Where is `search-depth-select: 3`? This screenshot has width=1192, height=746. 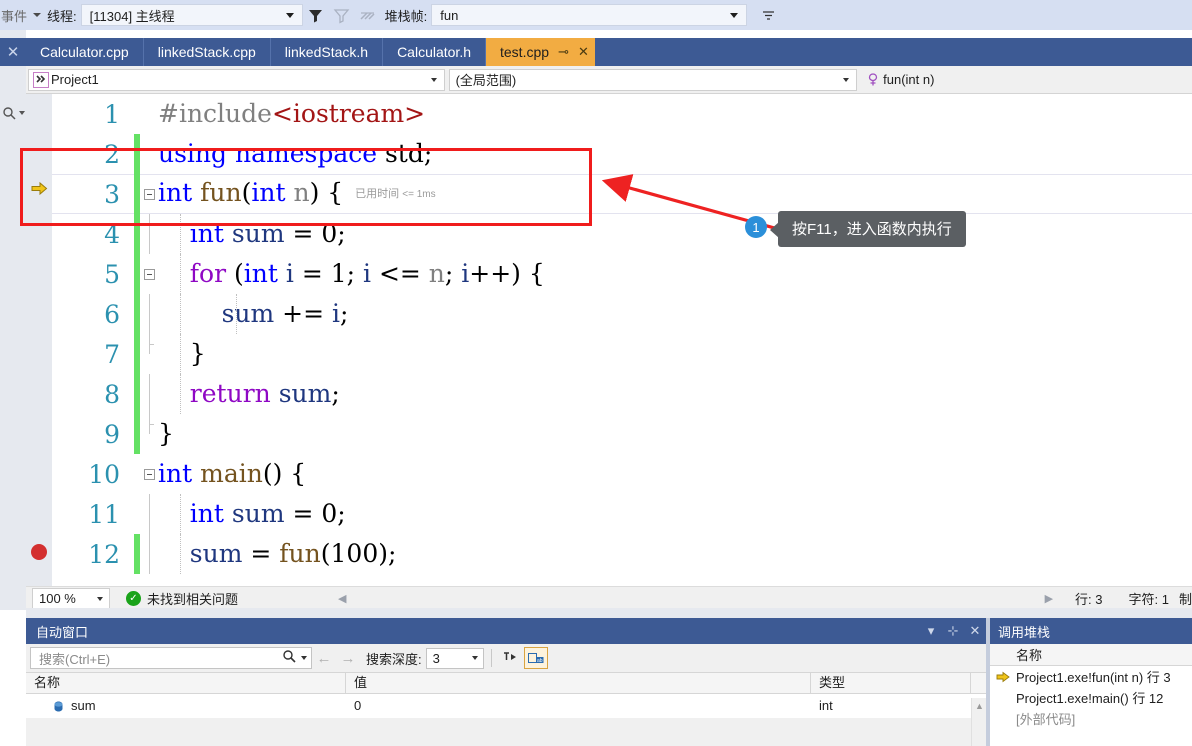
search-depth-select: 3 is located at coordinates (454, 658).